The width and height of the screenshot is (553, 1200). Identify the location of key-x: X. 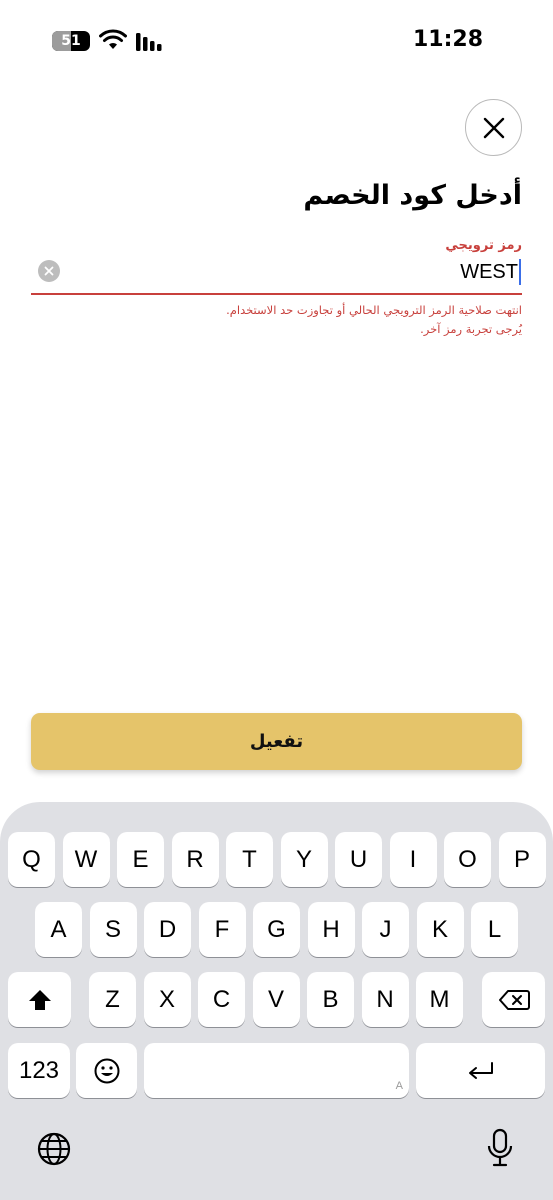
(167, 999).